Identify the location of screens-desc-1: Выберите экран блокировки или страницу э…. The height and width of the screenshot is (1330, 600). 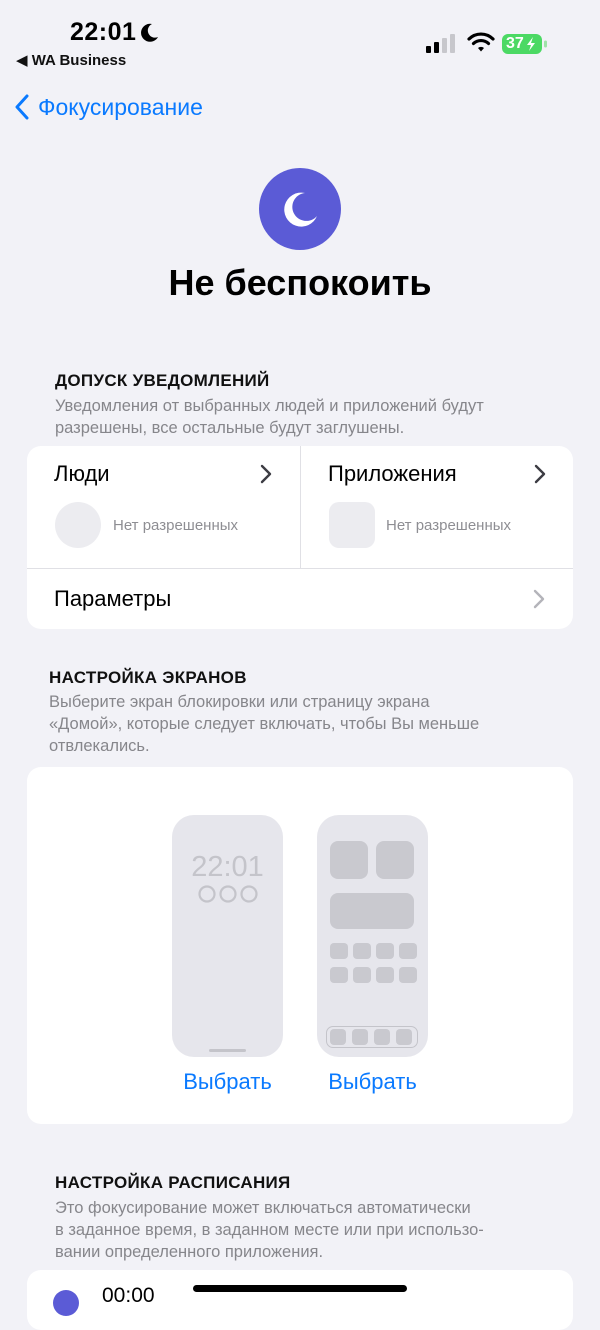
(239, 702).